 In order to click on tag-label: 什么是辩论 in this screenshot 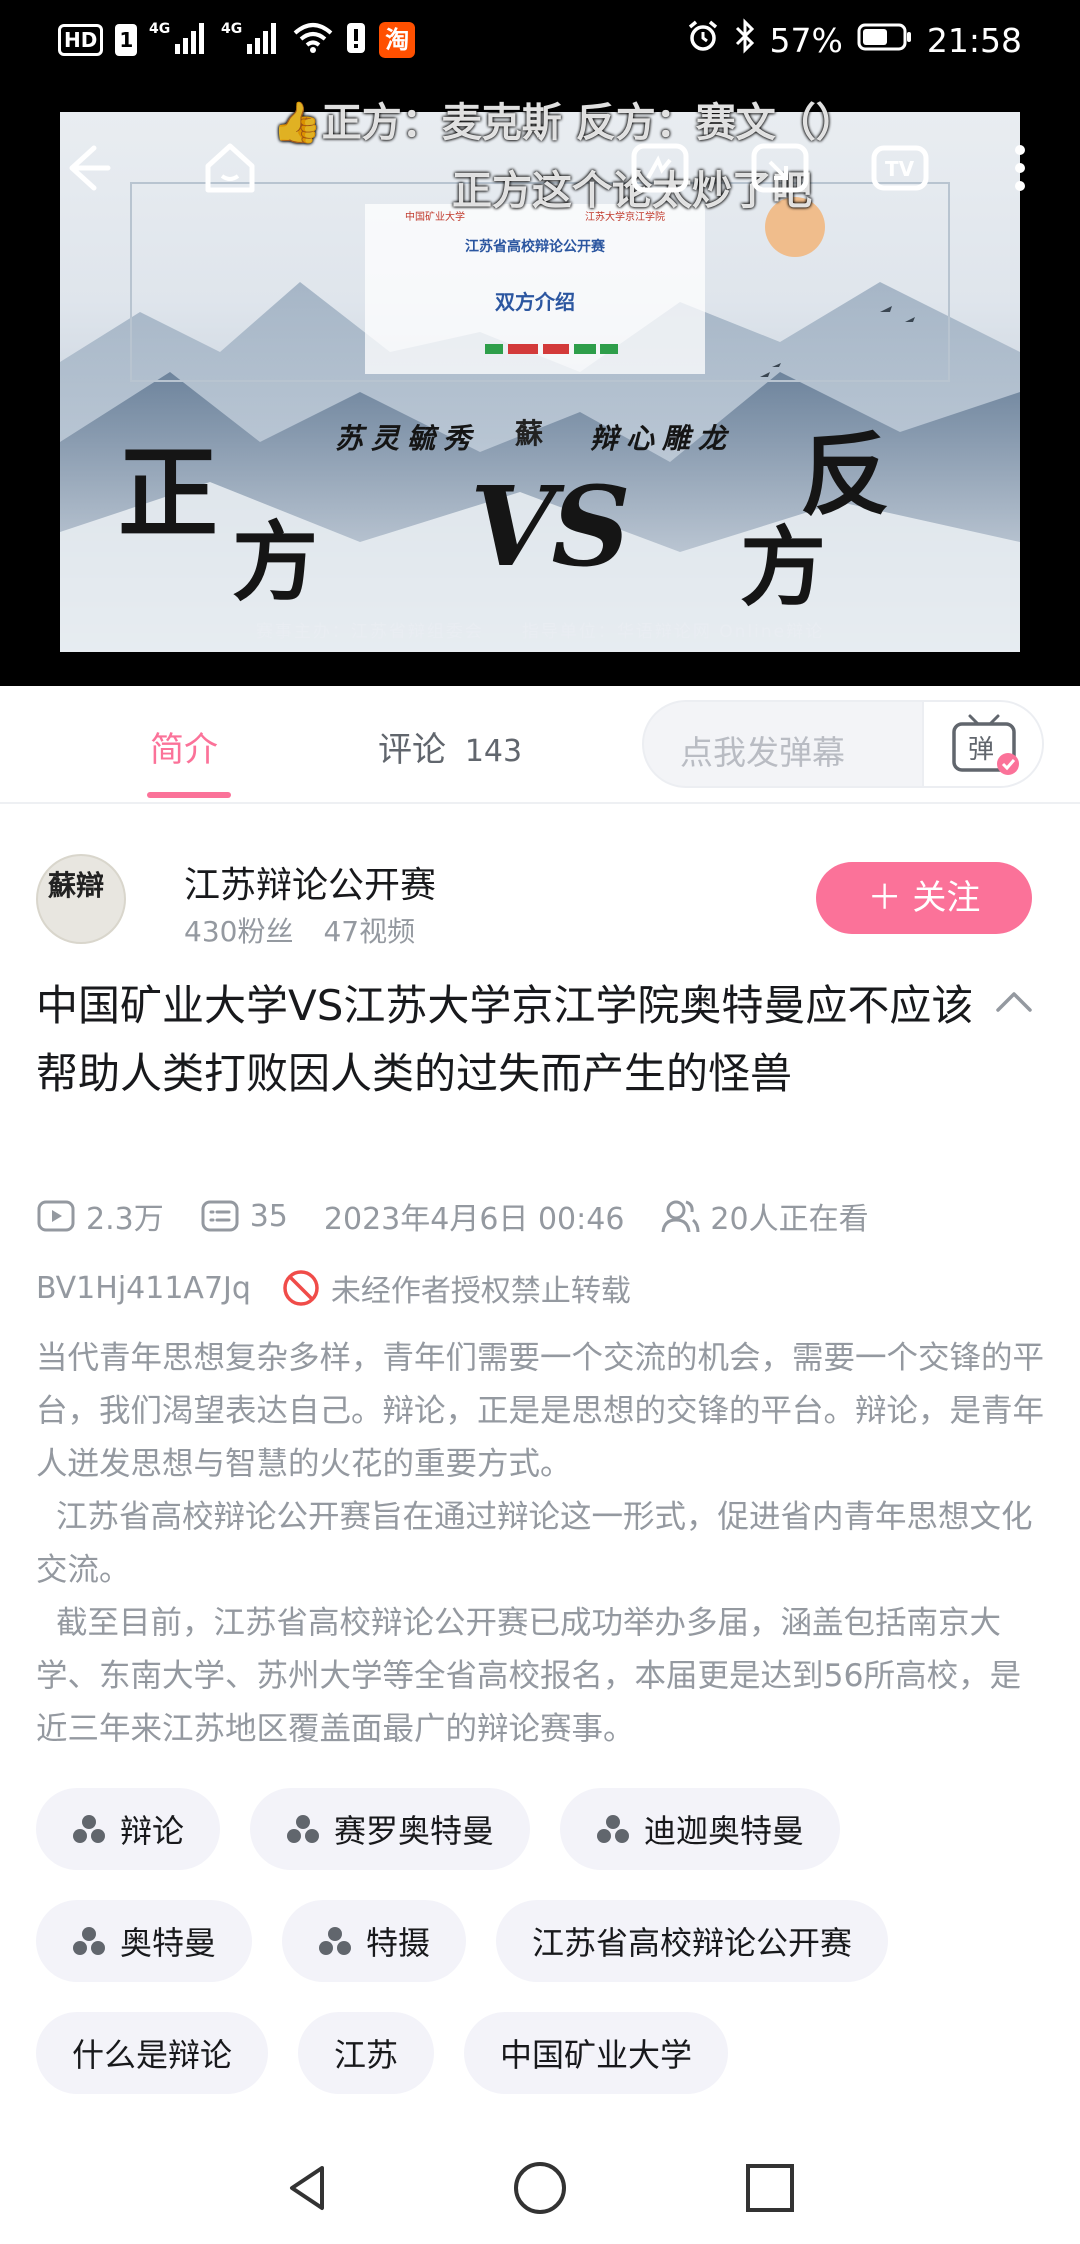, I will do `click(152, 2055)`.